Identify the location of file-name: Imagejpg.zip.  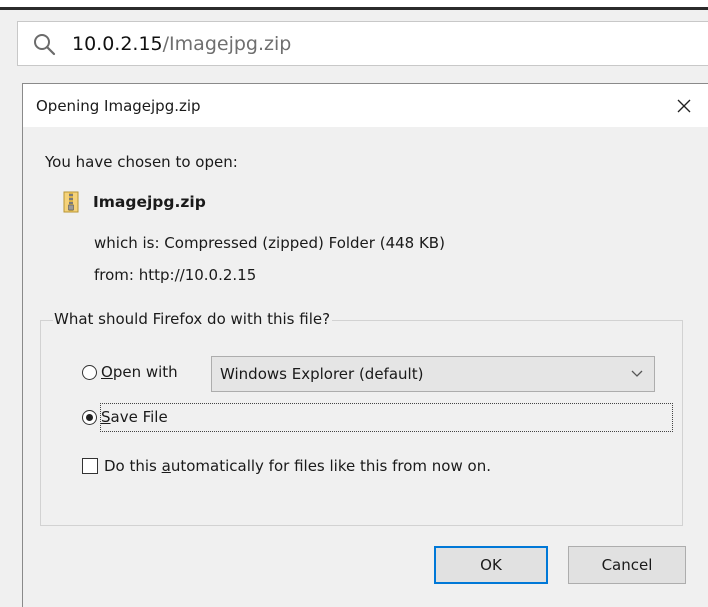
(149, 202).